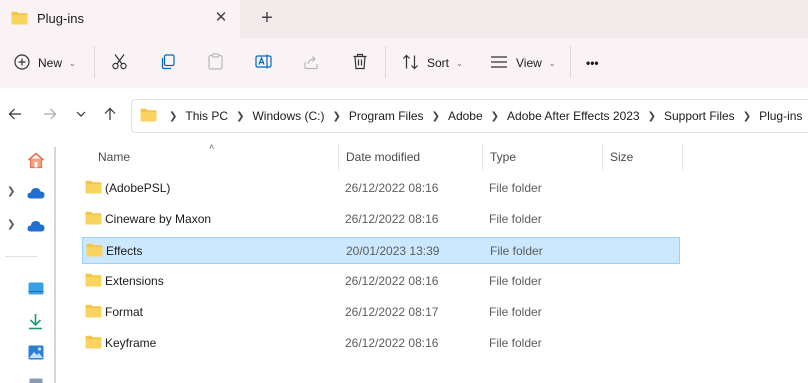  What do you see at coordinates (21, 256) in the screenshot?
I see `nav-divider` at bounding box center [21, 256].